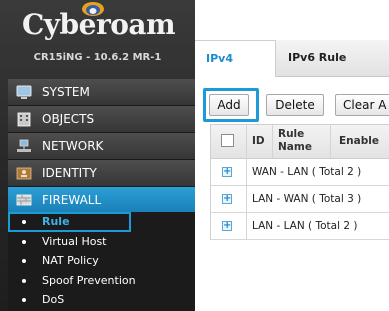 The height and width of the screenshot is (311, 389). I want to click on column-header-rule-name: Rule Name, so click(302, 141).